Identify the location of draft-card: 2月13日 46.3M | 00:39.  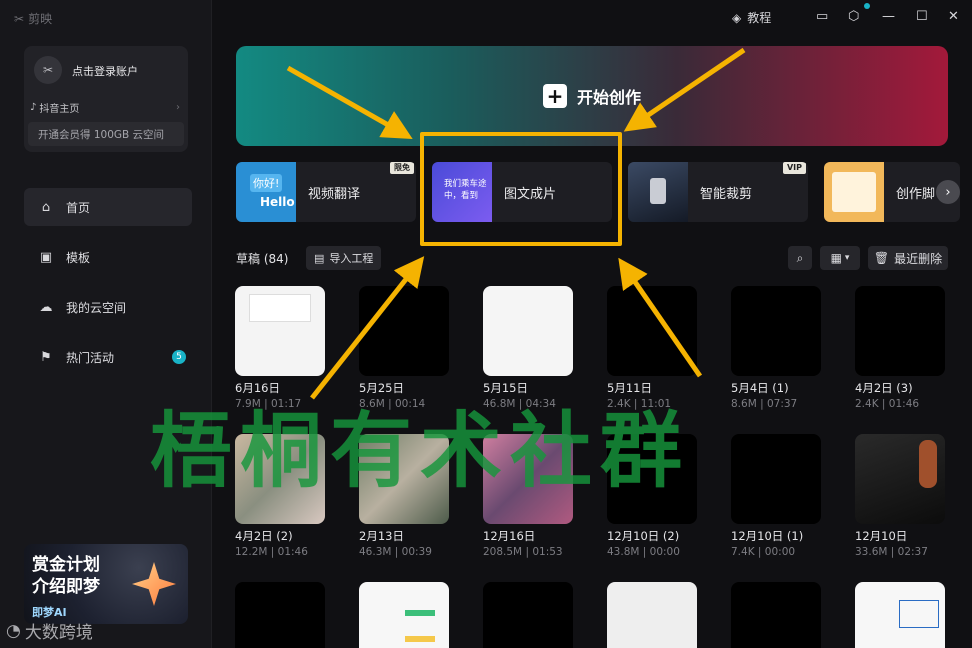
(404, 496).